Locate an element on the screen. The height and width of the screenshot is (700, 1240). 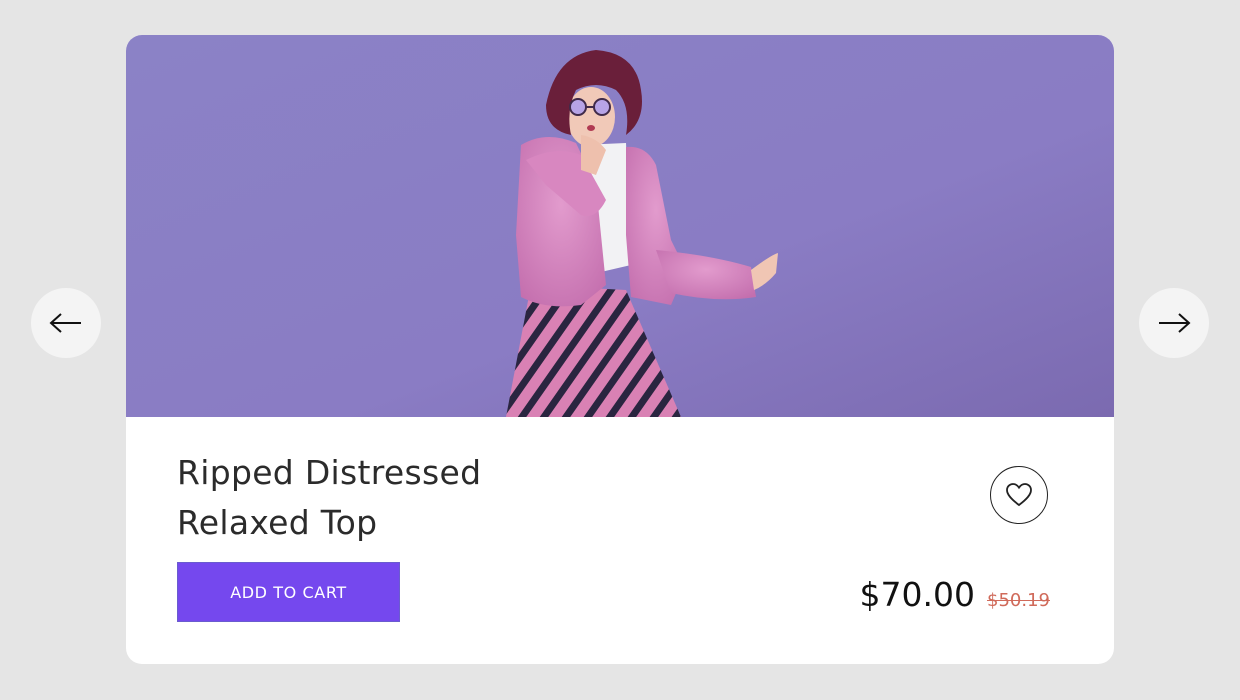
next-button is located at coordinates (1174, 323).